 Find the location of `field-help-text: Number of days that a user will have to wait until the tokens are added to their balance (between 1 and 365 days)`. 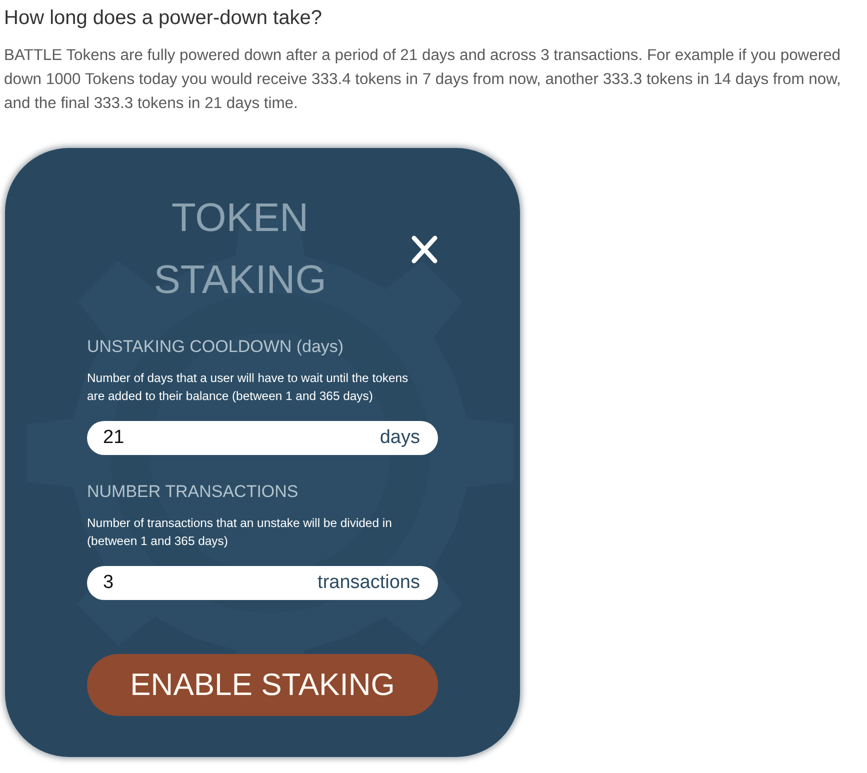

field-help-text: Number of days that a user will have to wait until the tokens are added to their balance (between 1 and 365 days) is located at coordinates (248, 387).